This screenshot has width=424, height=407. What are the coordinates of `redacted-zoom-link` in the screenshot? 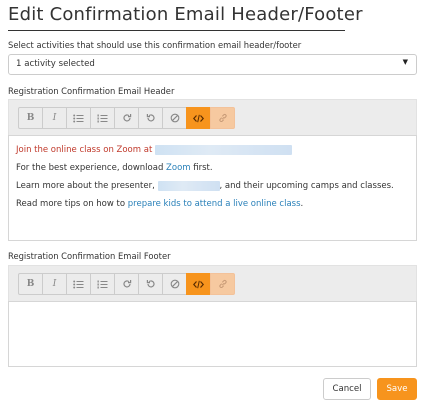 It's located at (223, 149).